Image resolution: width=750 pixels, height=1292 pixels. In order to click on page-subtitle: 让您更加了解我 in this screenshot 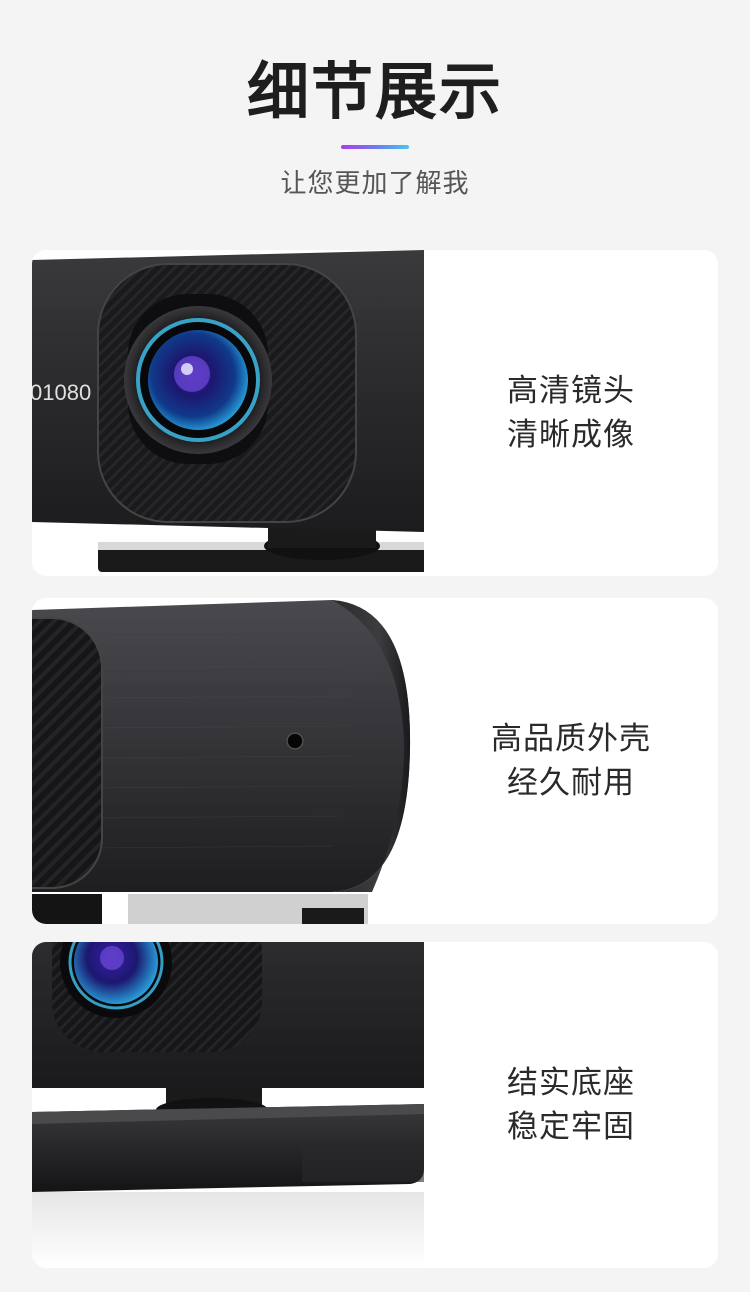, I will do `click(375, 184)`.